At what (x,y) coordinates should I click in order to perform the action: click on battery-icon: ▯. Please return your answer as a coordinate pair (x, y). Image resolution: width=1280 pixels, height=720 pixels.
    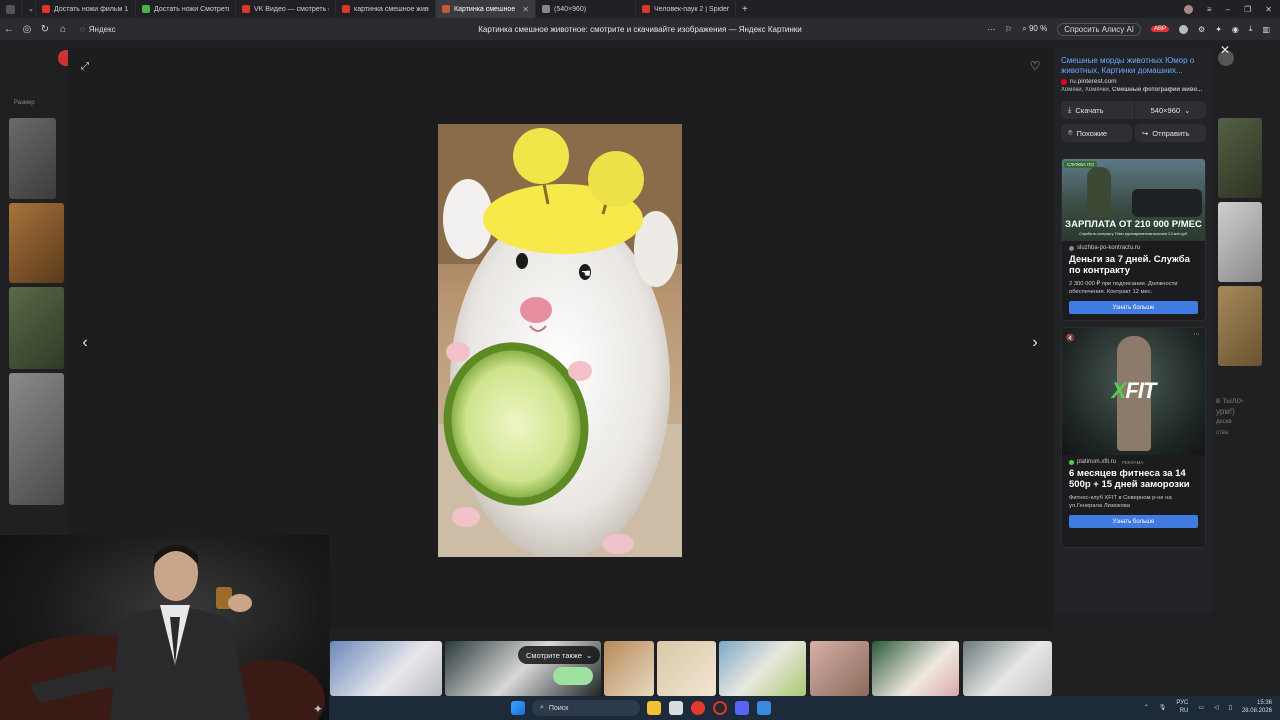
    Looking at the image, I should click on (1230, 707).